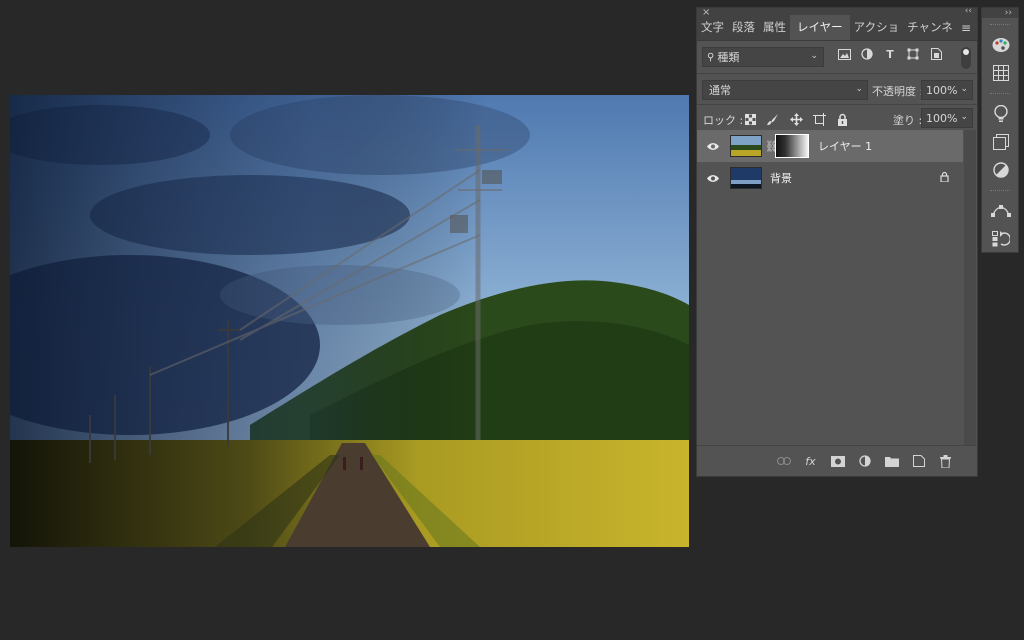 The image size is (1024, 640). What do you see at coordinates (1000, 13) in the screenshot?
I see `expand-panels-icon: ››` at bounding box center [1000, 13].